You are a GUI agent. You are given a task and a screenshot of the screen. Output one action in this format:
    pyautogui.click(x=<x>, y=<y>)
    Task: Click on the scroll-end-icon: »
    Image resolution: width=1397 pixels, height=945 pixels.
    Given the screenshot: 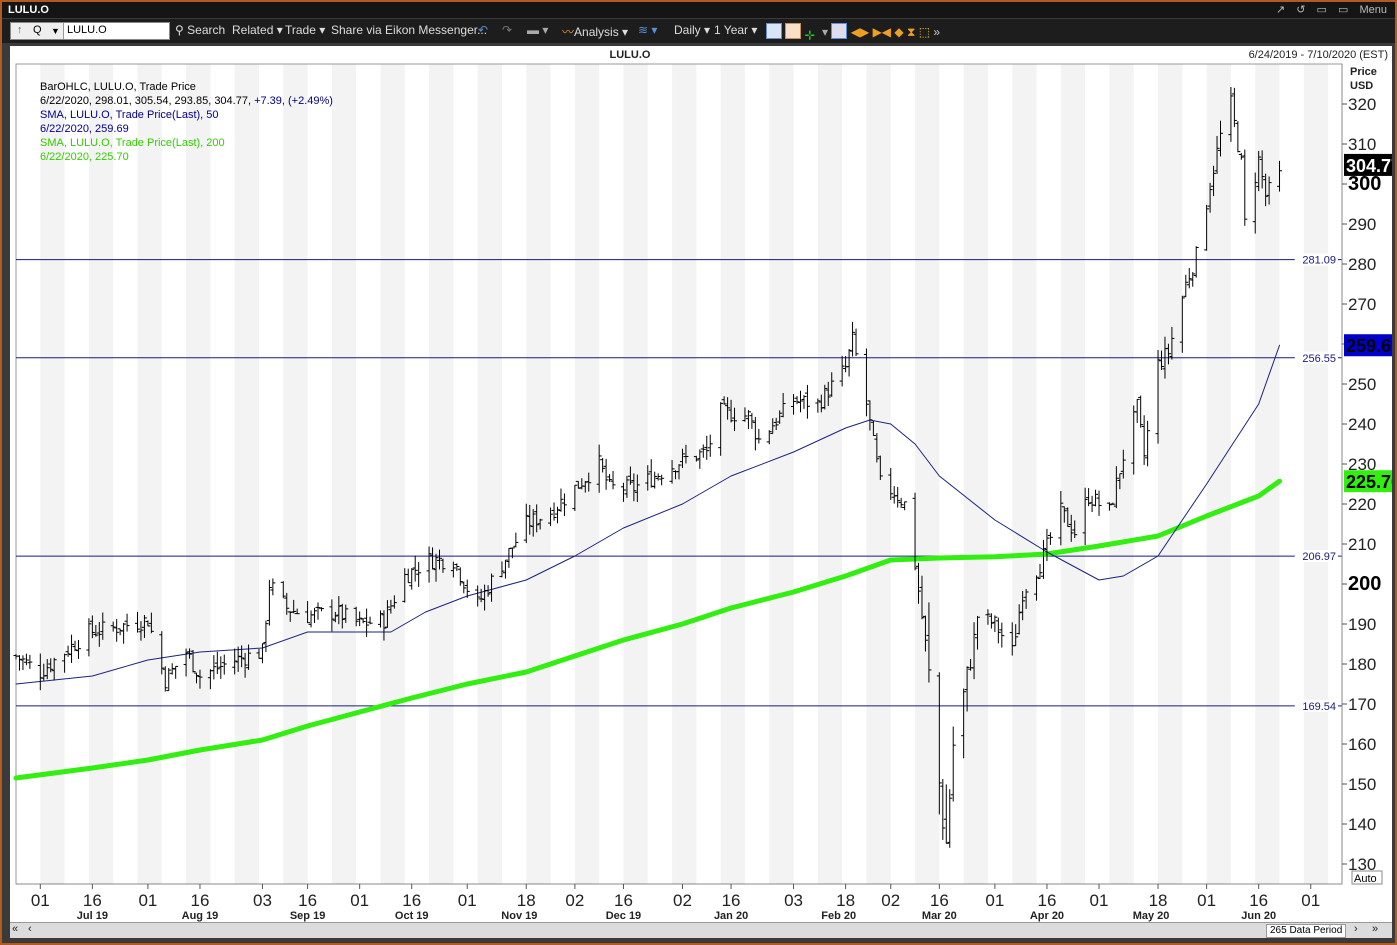 What is the action you would take?
    pyautogui.click(x=1375, y=929)
    